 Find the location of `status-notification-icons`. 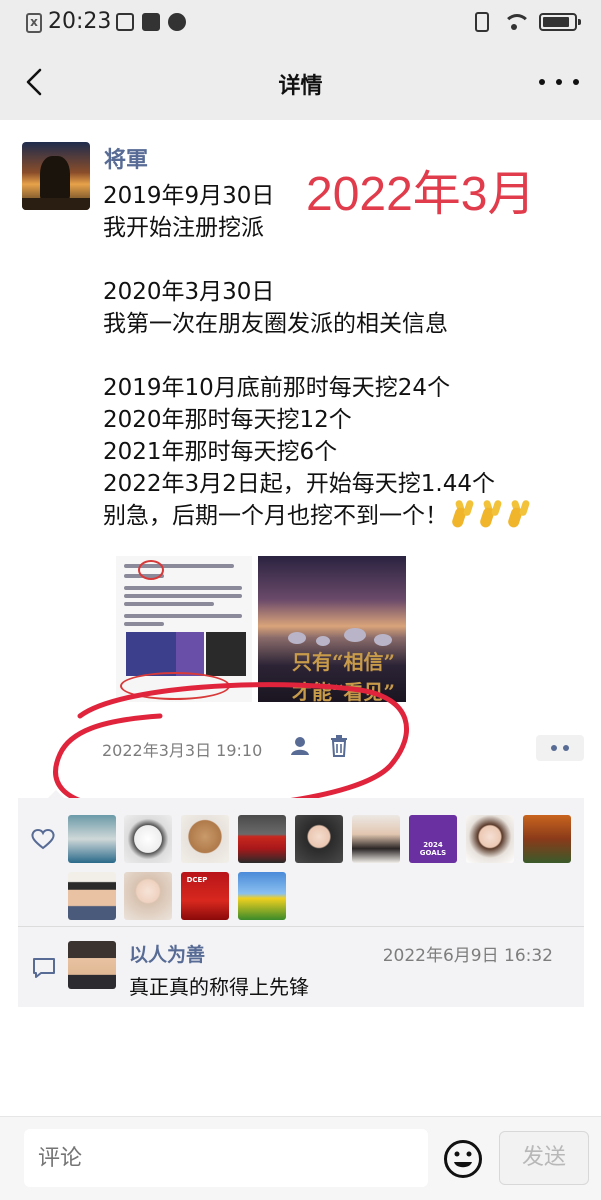

status-notification-icons is located at coordinates (151, 22).